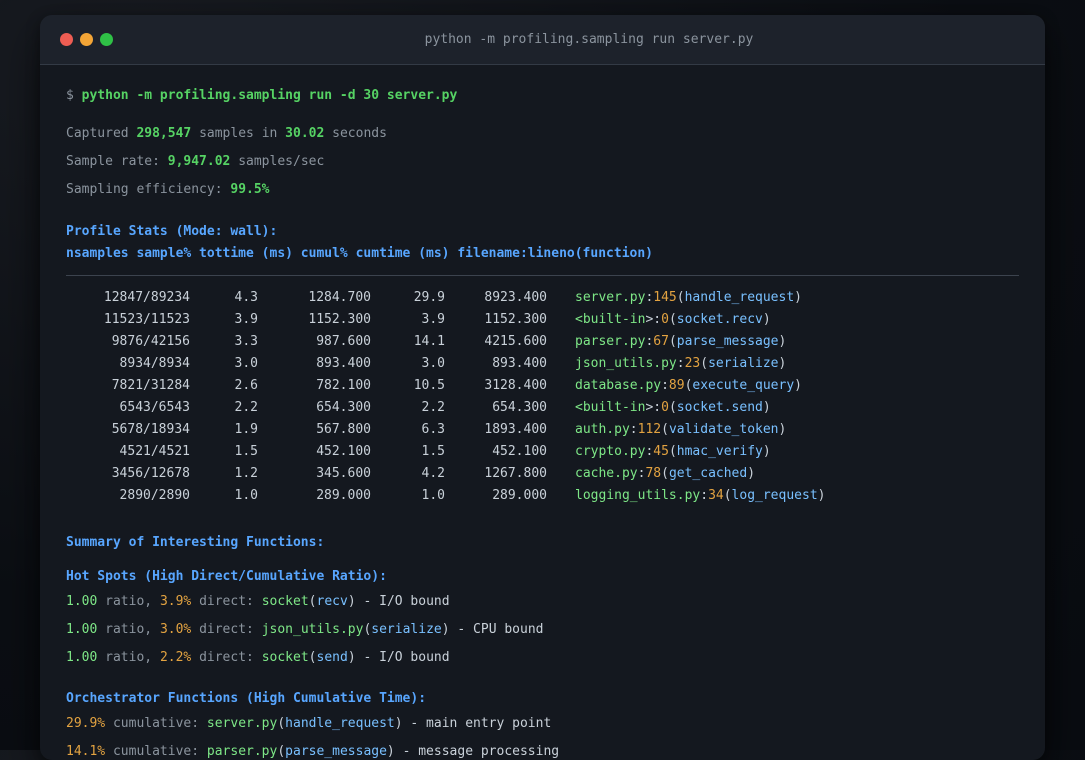  Describe the element at coordinates (175, 601) in the screenshot. I see `direct-pct: 3.9%` at that location.